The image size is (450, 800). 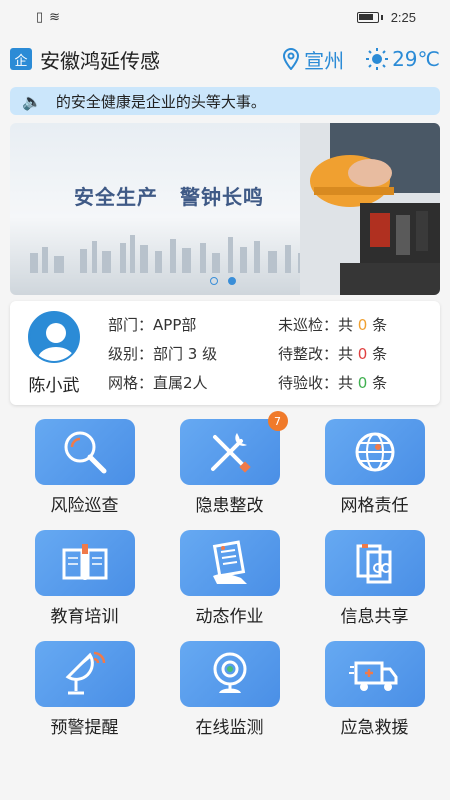 What do you see at coordinates (374, 728) in the screenshot?
I see `menu-label: 应急救援` at bounding box center [374, 728].